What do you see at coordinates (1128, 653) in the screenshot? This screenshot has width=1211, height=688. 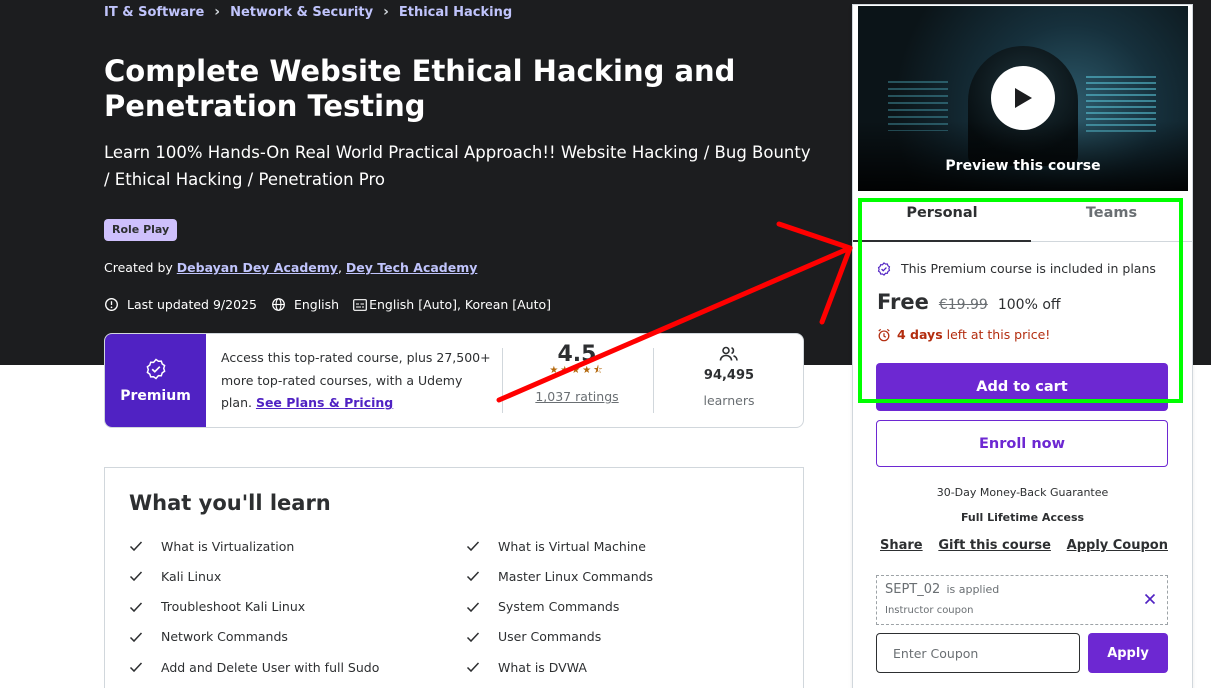 I see `apply-coupon-button: Apply` at bounding box center [1128, 653].